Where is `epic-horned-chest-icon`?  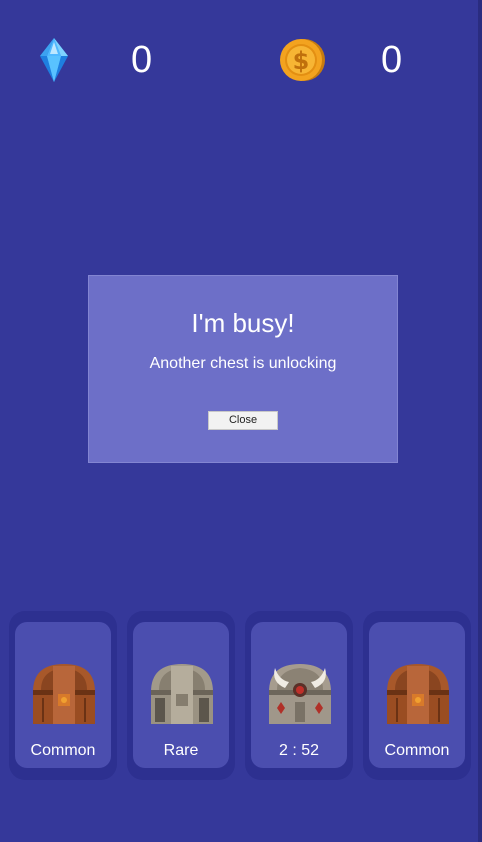
epic-horned-chest-icon is located at coordinates (300, 693).